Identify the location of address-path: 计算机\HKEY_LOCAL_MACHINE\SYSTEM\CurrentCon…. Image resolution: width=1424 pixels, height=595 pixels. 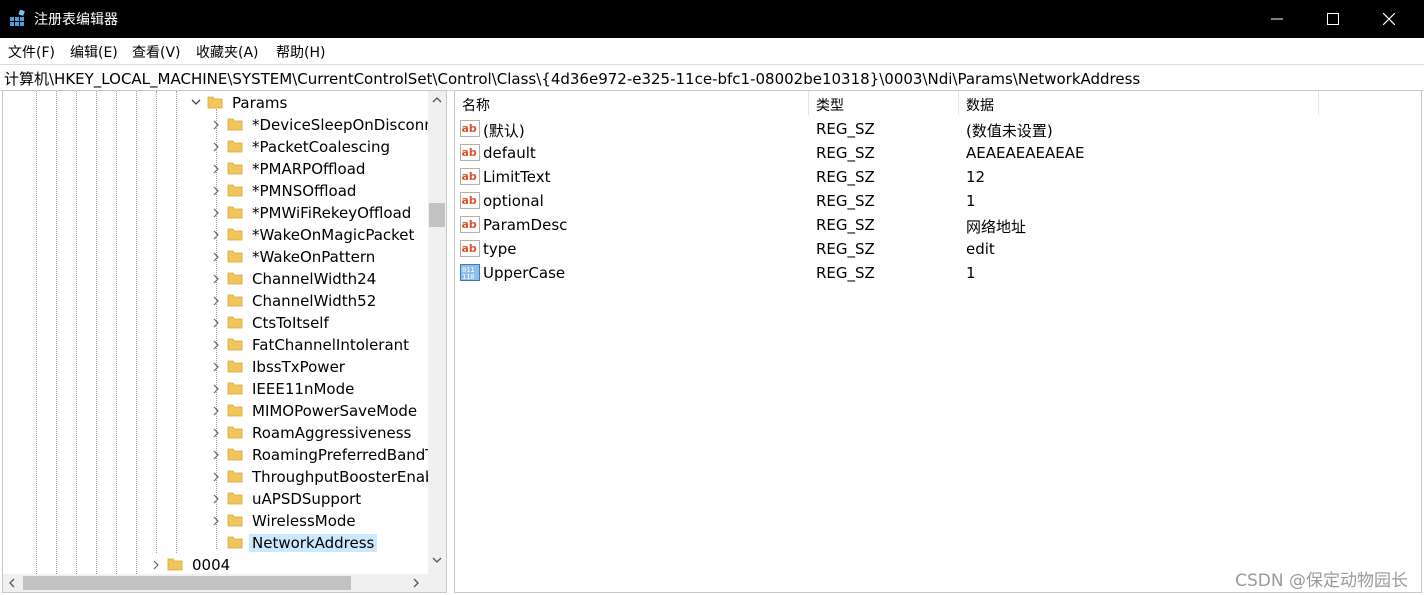
(572, 78).